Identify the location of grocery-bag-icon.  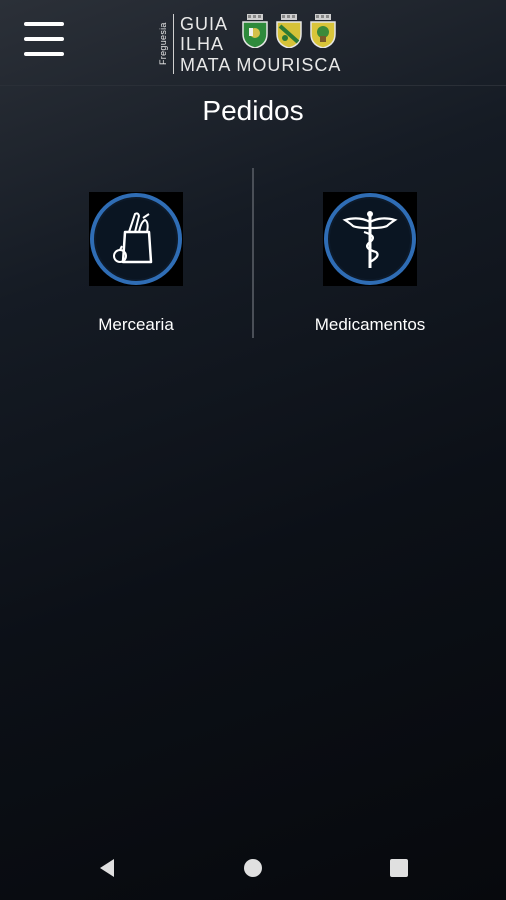
(136, 239).